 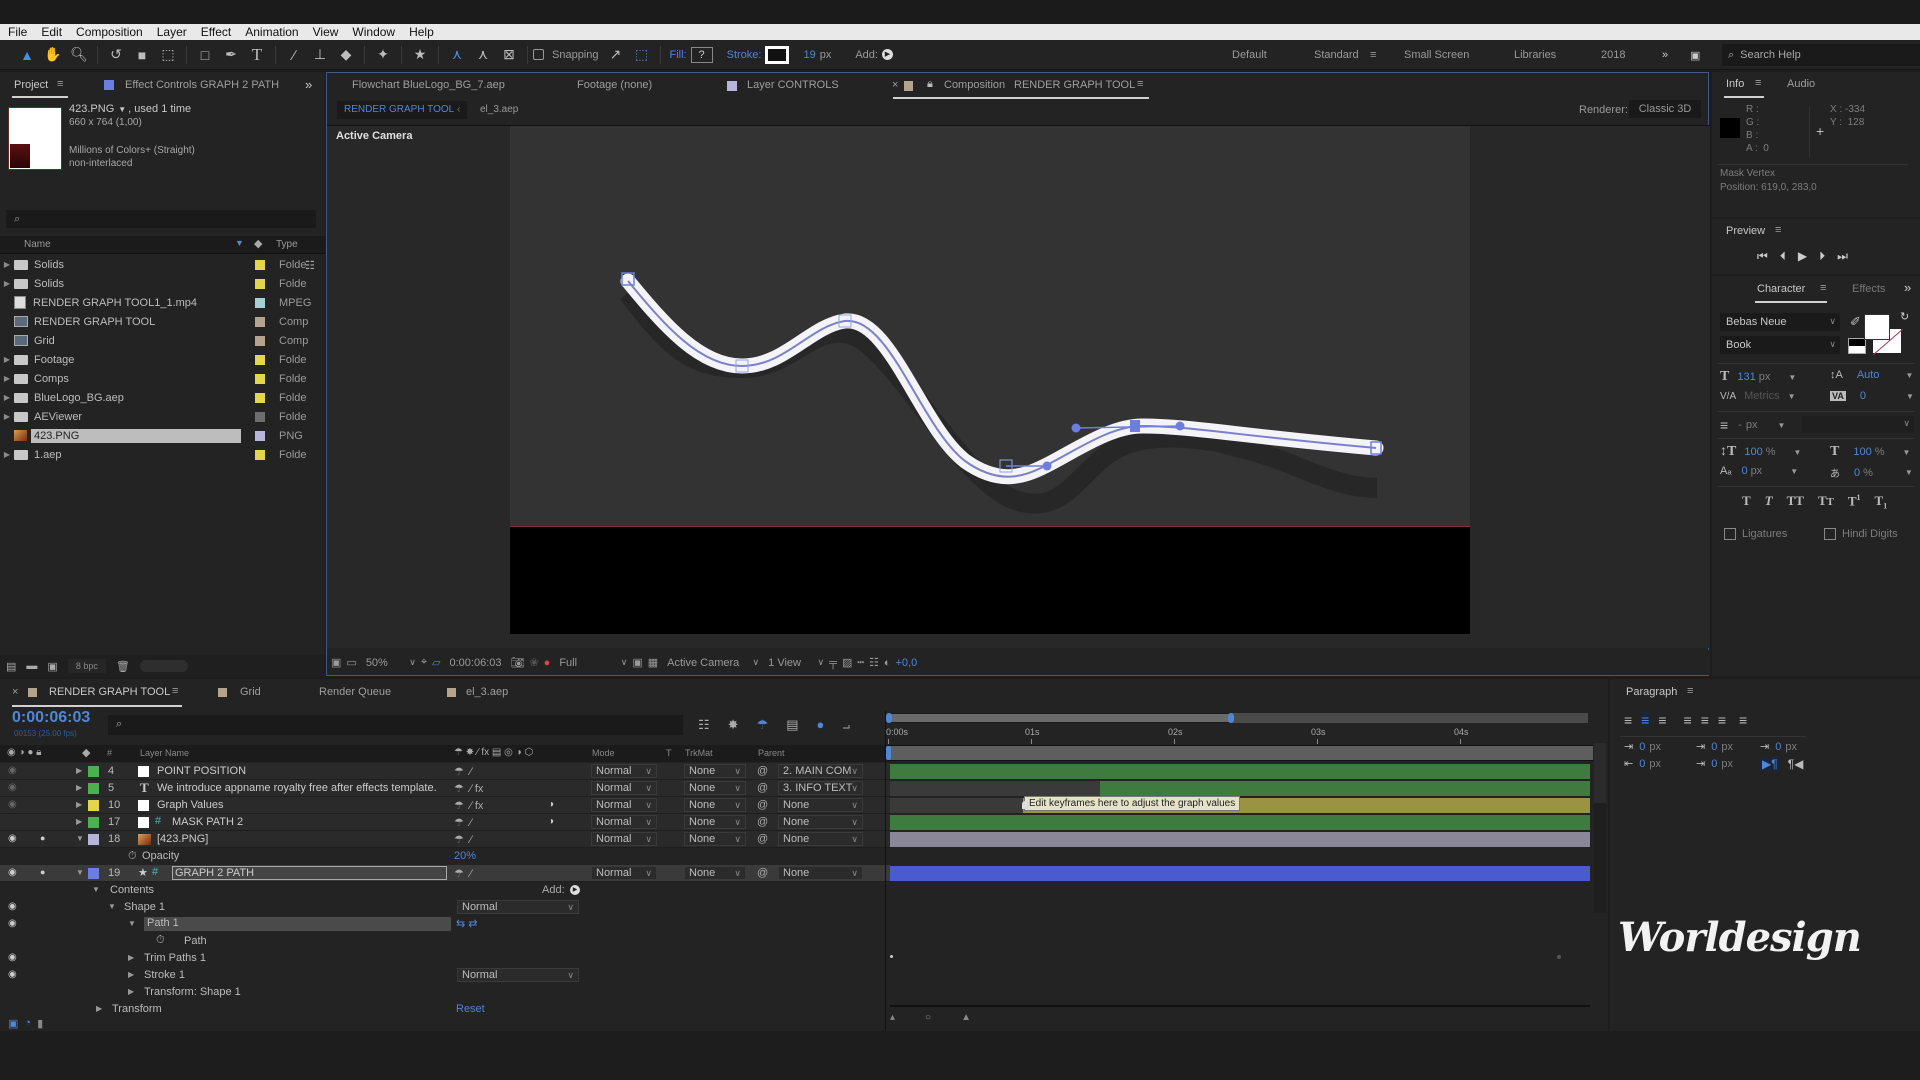 I want to click on tab-project: Project, so click(x=31, y=85).